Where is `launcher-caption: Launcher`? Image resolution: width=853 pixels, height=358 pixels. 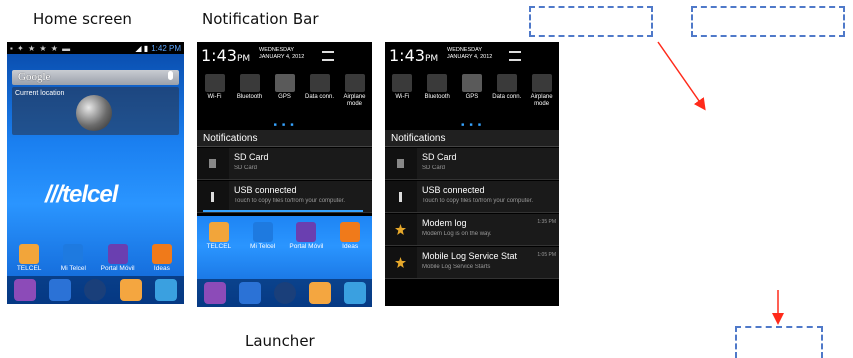
launcher-caption: Launcher is located at coordinates (280, 341).